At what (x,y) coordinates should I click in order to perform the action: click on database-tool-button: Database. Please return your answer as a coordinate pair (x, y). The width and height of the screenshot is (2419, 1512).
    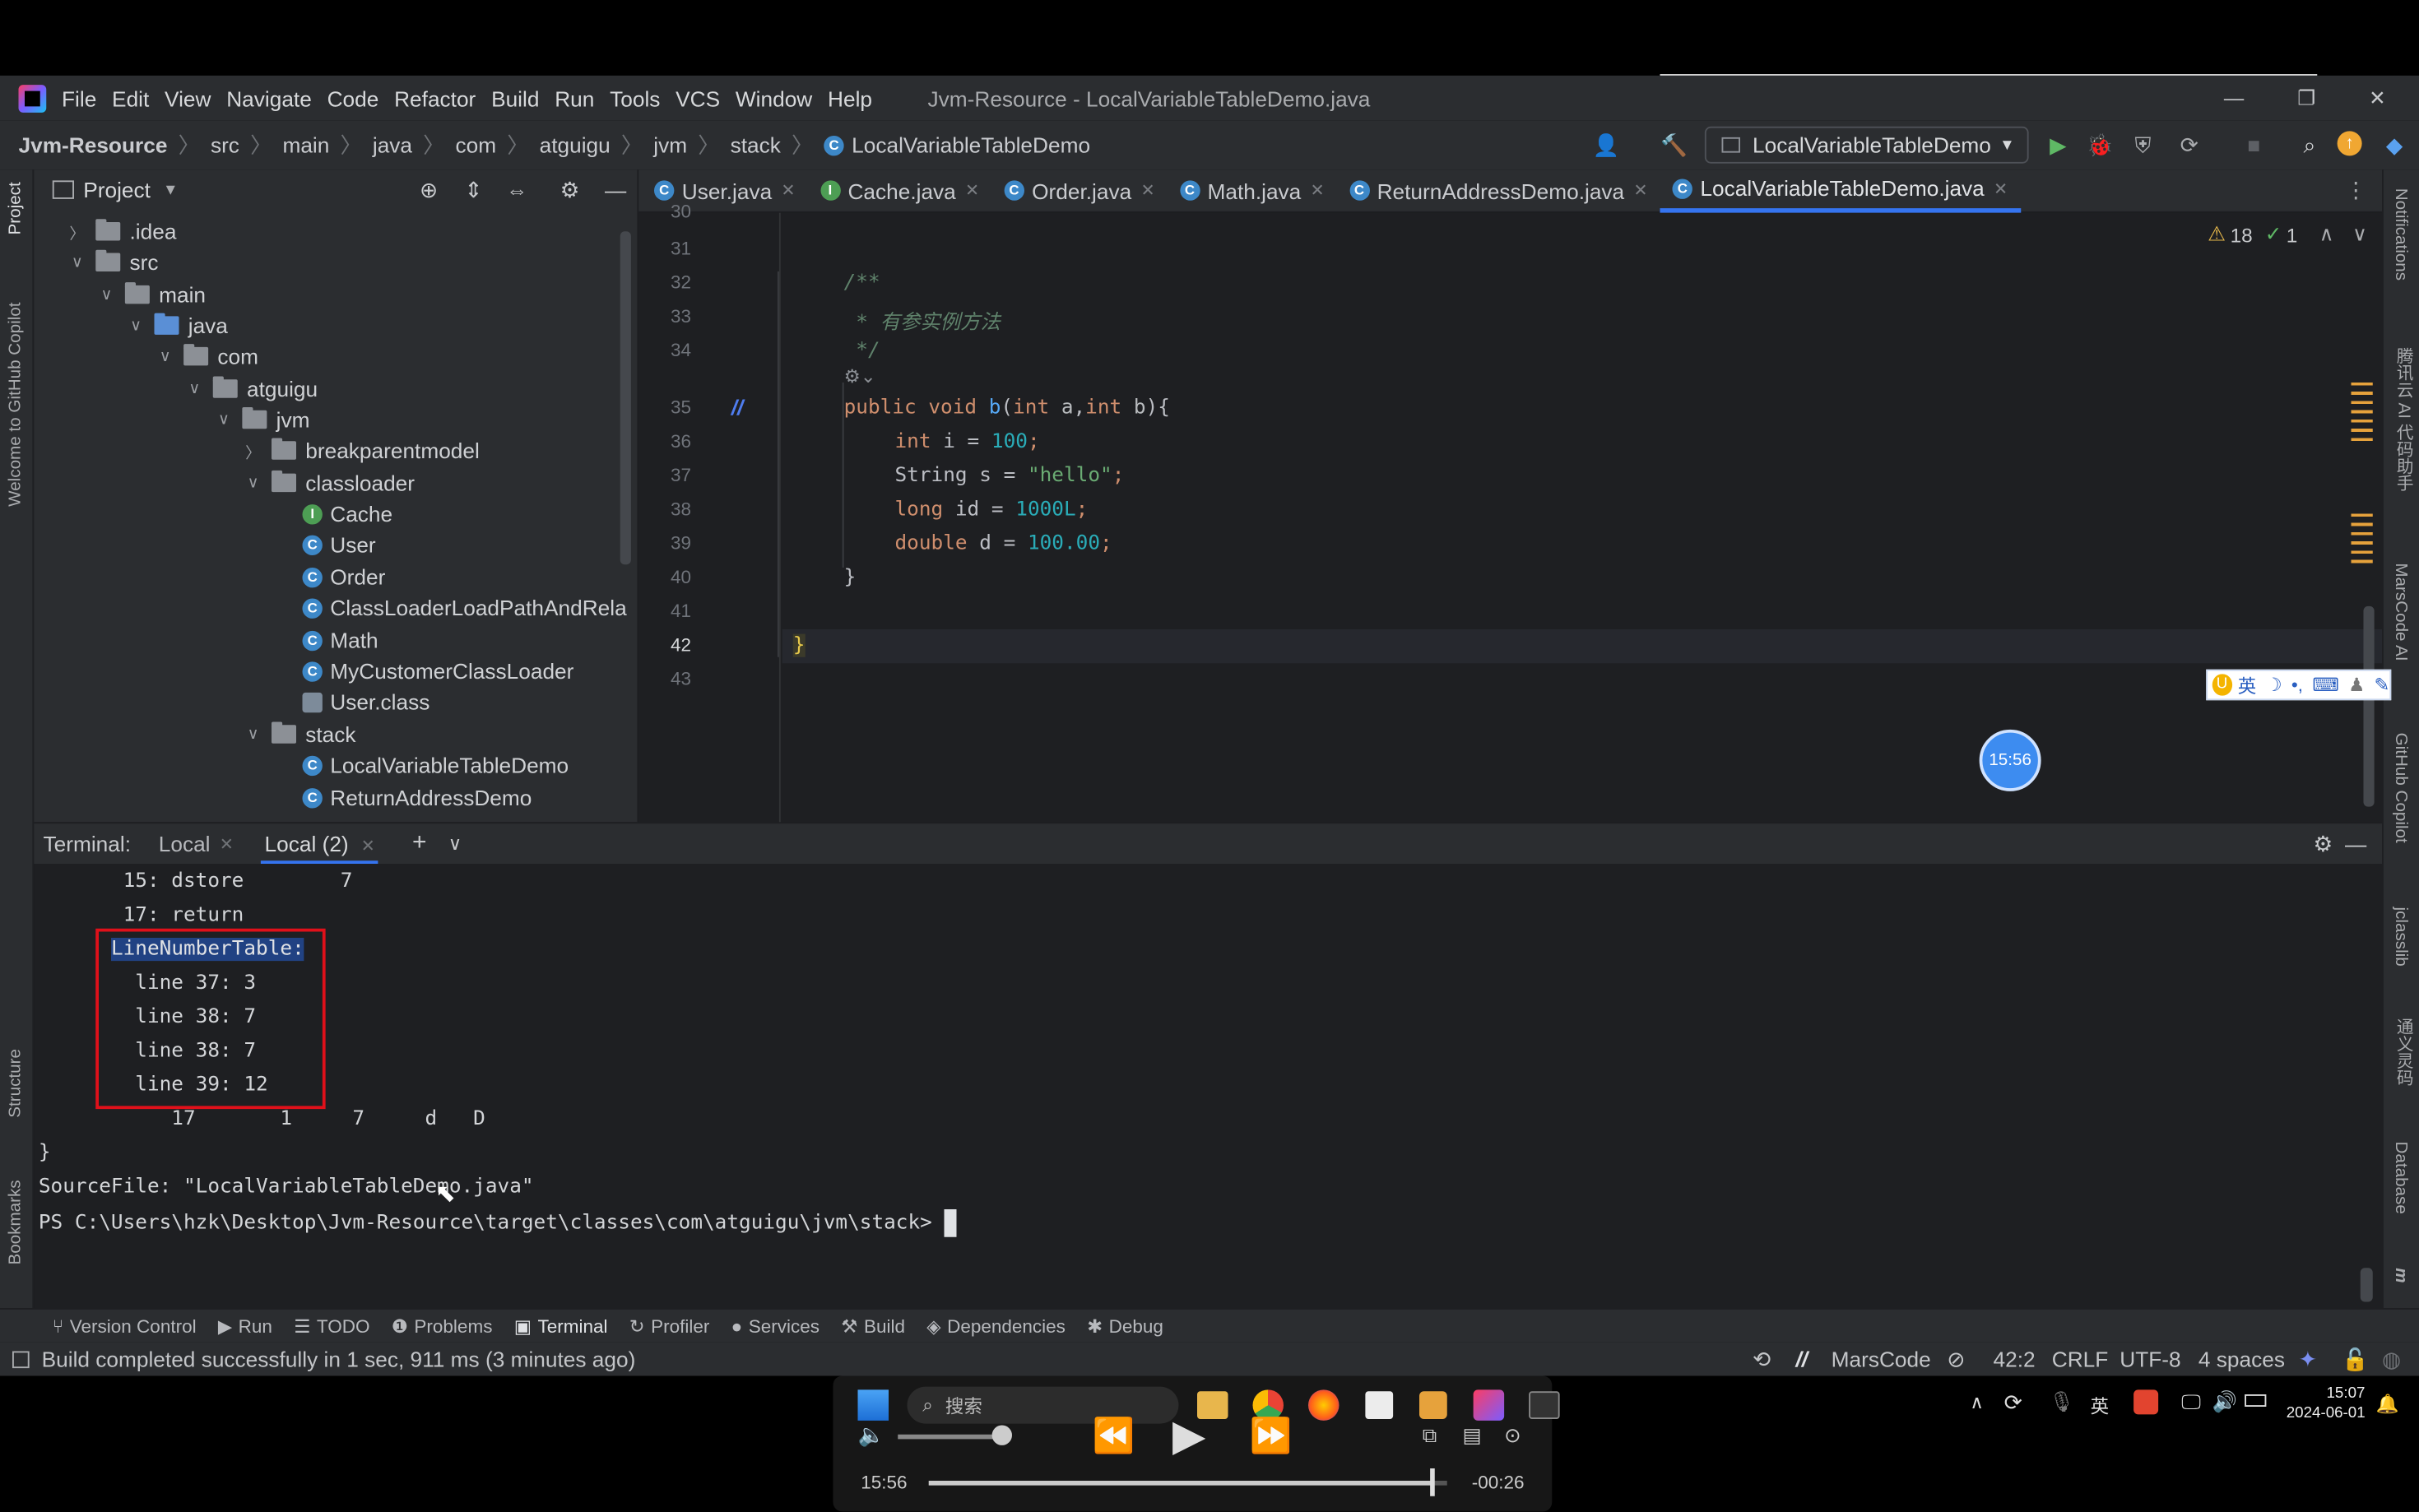
    Looking at the image, I should click on (2400, 1178).